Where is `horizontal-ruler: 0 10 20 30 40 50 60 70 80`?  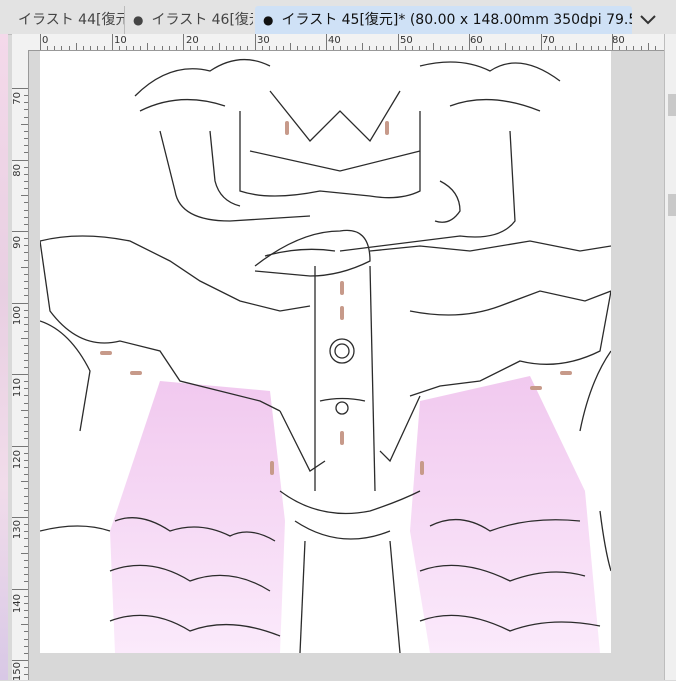 horizontal-ruler: 0 10 20 30 40 50 60 70 80 is located at coordinates (338, 42).